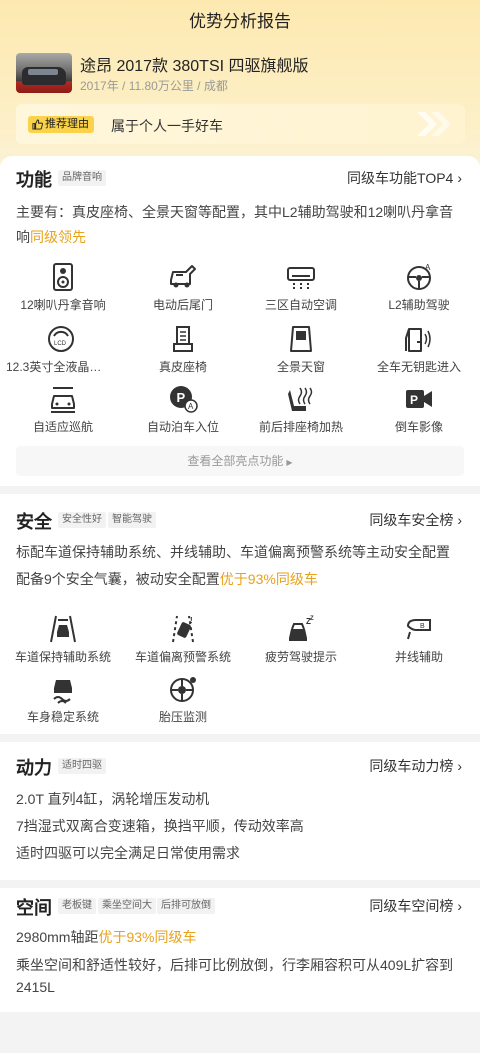 This screenshot has width=480, height=1053. Describe the element at coordinates (301, 278) in the screenshot. I see `air-conditioner-icon` at that location.